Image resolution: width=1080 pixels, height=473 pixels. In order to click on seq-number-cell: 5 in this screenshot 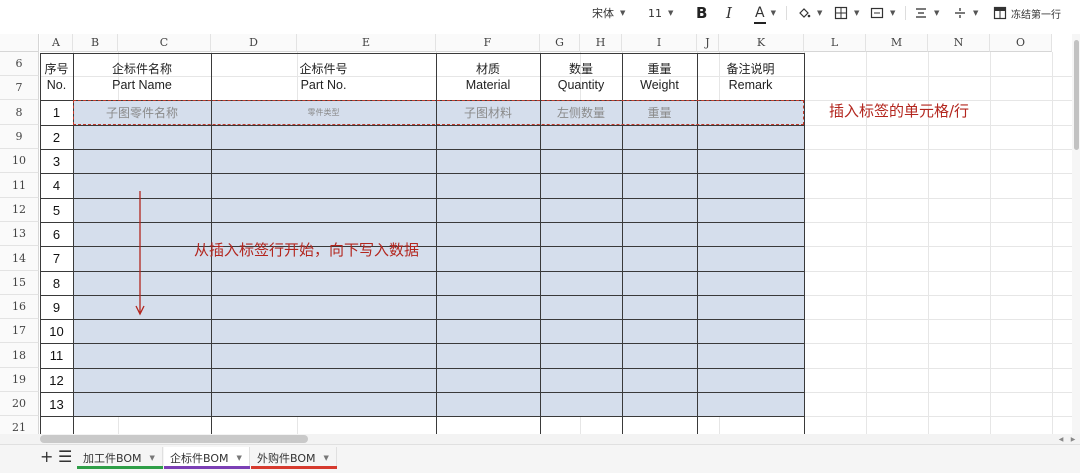, I will do `click(56, 210)`.